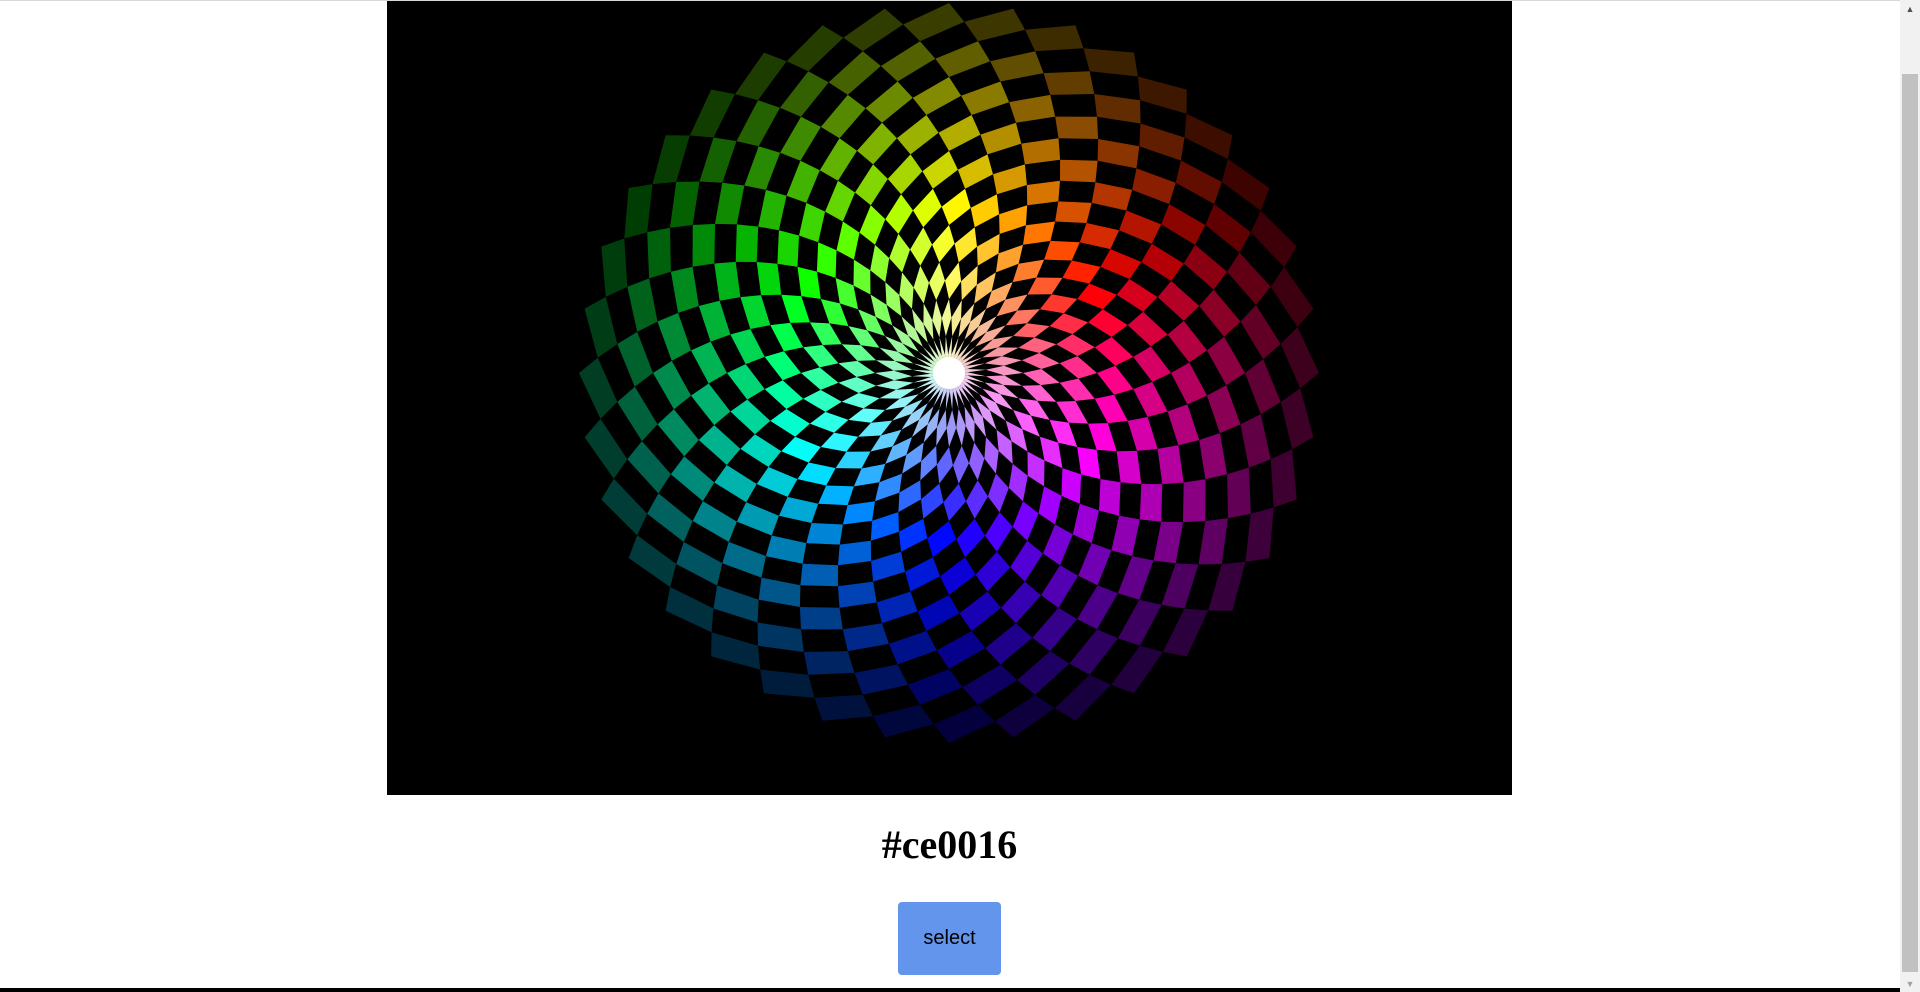 This screenshot has height=992, width=1920. Describe the element at coordinates (1910, 8) in the screenshot. I see `scroll-up-arrow-icon: ▲` at that location.